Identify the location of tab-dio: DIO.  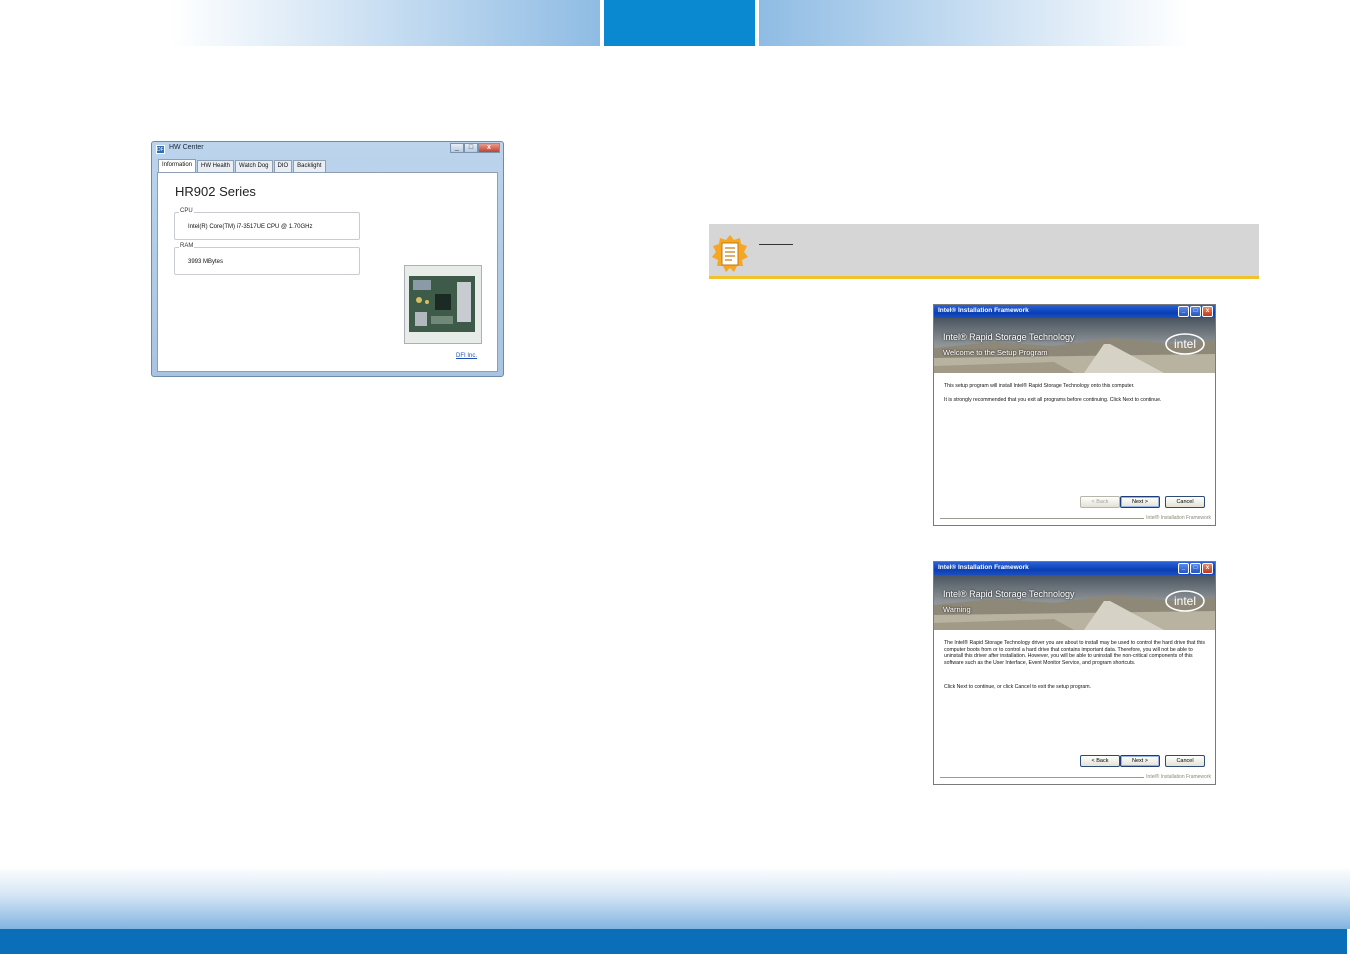
(283, 166).